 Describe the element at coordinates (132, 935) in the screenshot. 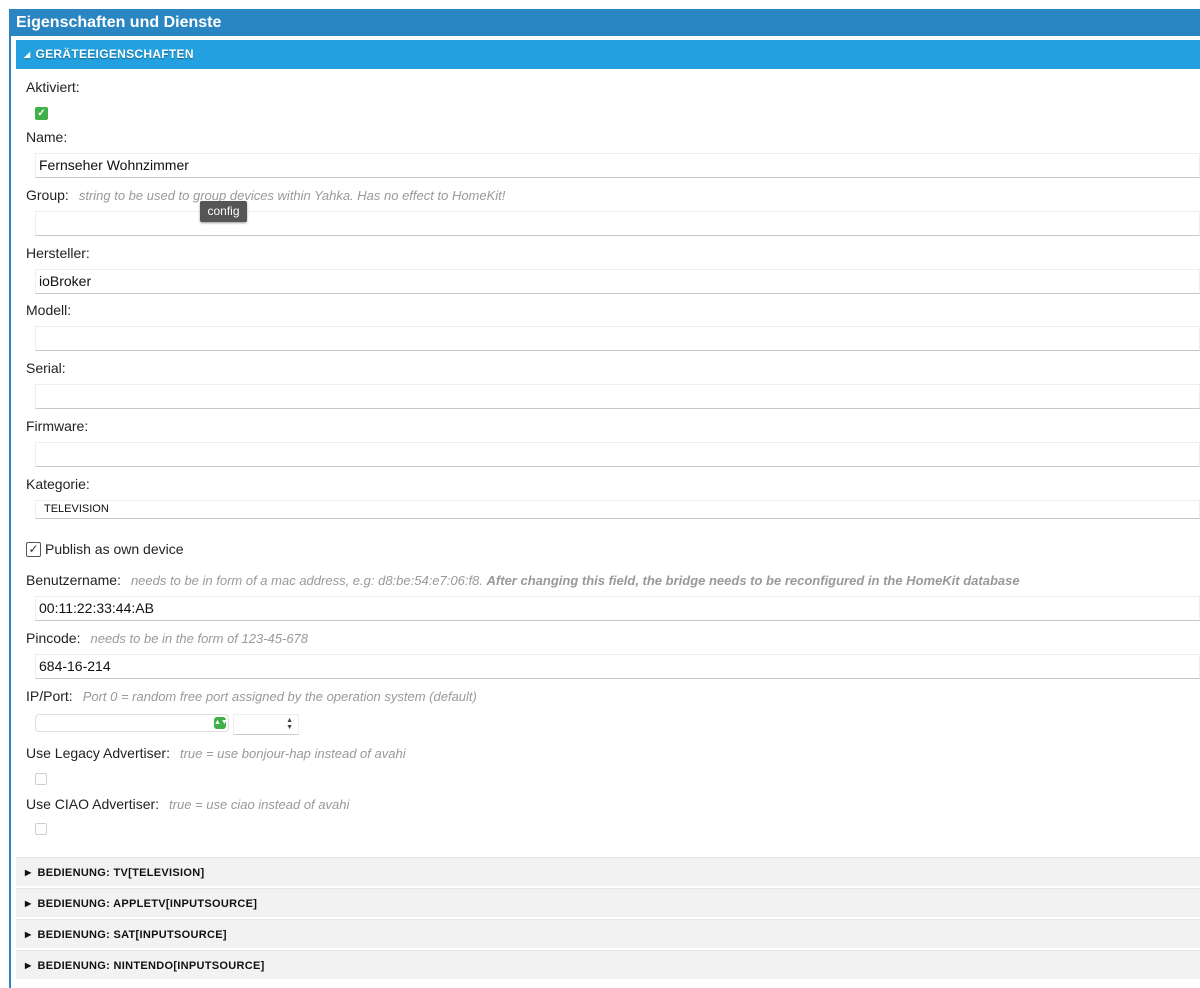

I see `service-label: BEDIENUNG: SAT[INPUTSOURCE]` at that location.